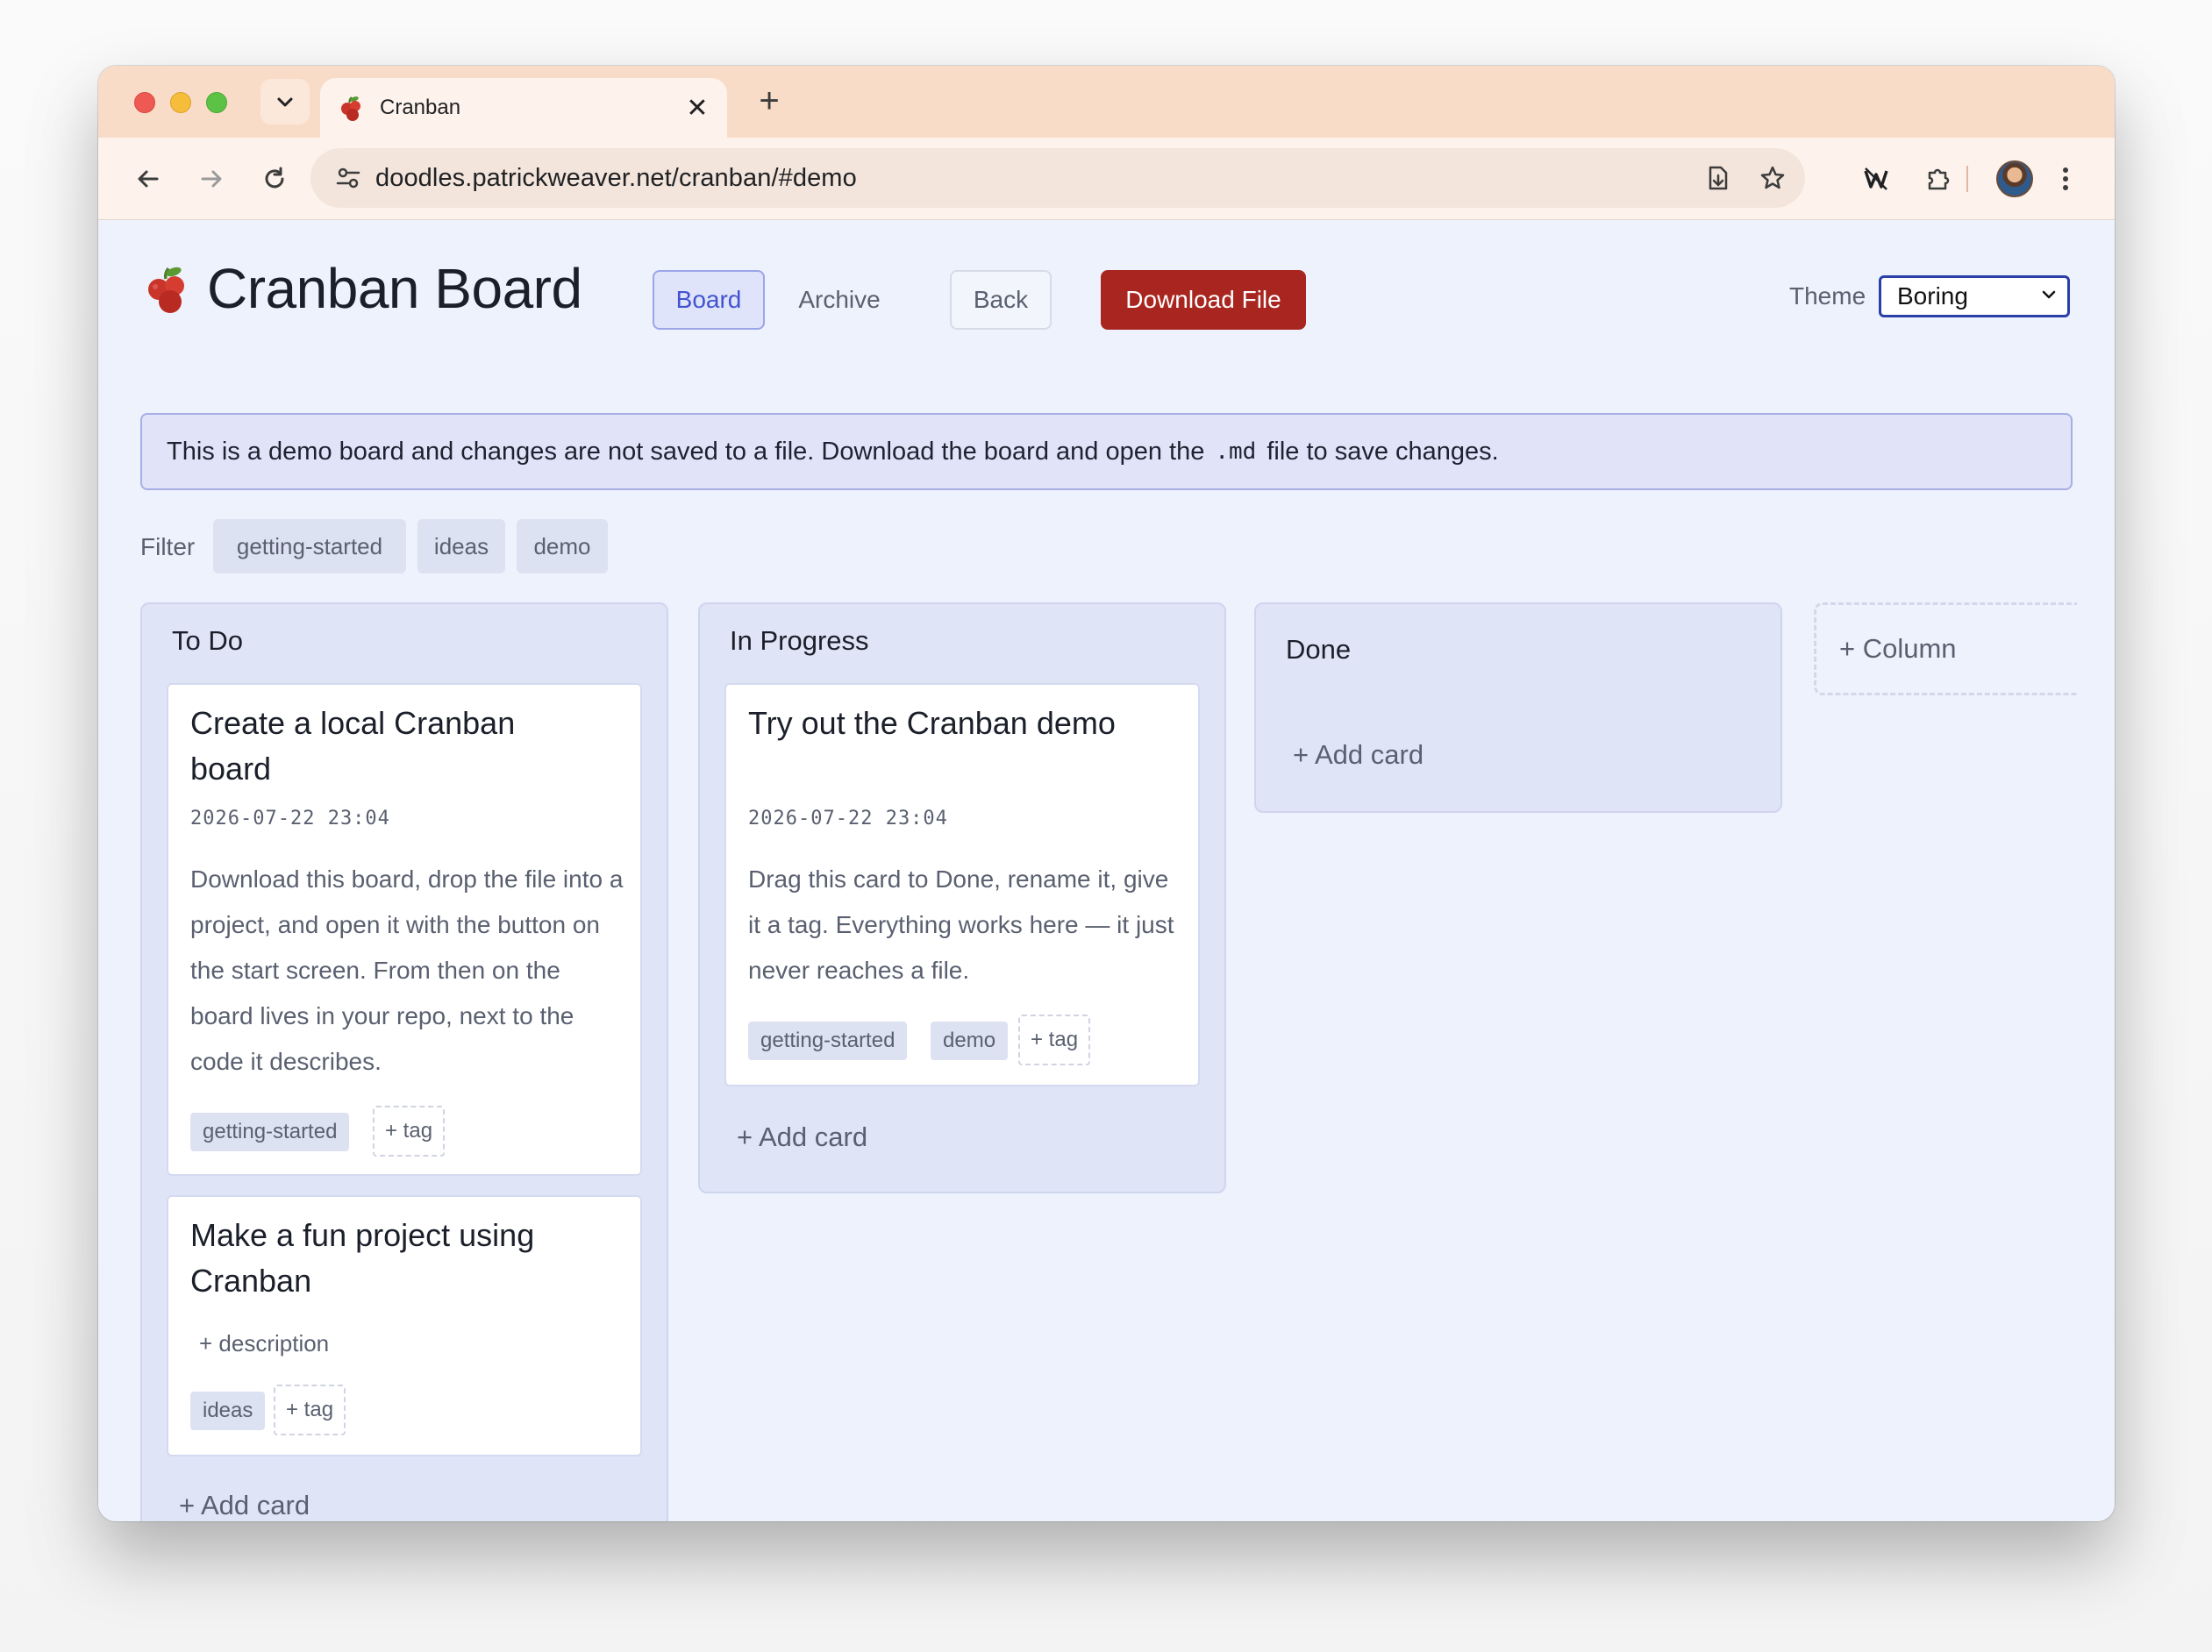 This screenshot has width=2212, height=1652. What do you see at coordinates (1718, 178) in the screenshot?
I see `install-app-icon` at bounding box center [1718, 178].